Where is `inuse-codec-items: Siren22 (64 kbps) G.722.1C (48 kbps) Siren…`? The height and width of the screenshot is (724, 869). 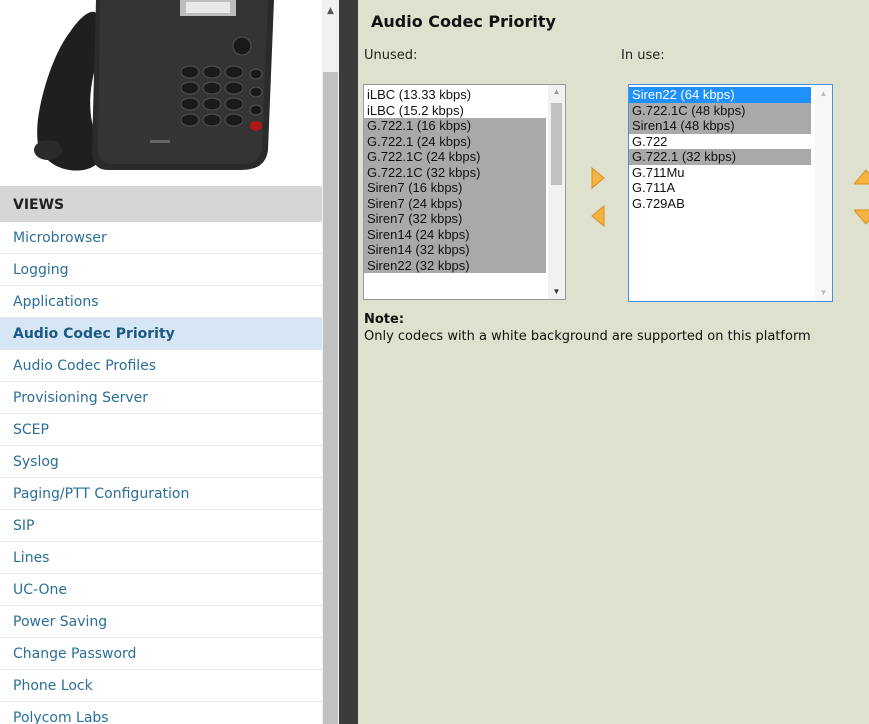
inuse-codec-items: Siren22 (64 kbps) G.722.1C (48 kbps) Siren… is located at coordinates (720, 149).